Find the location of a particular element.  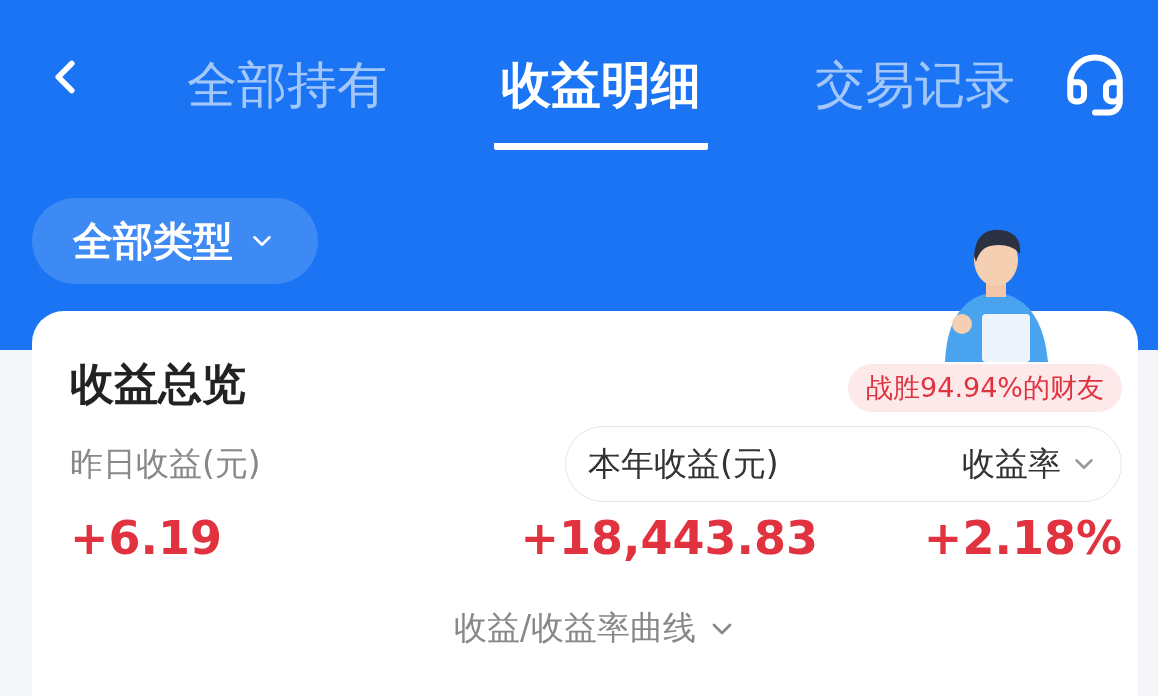

rate-value: +2.18% is located at coordinates (1022, 538).